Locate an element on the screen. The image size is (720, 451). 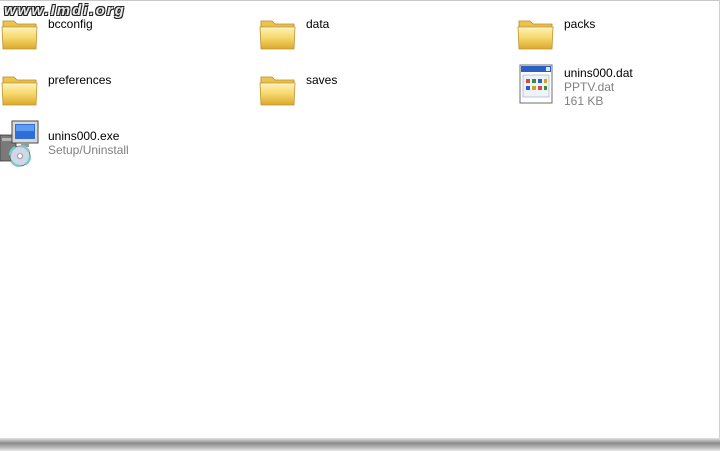
item-name: packs is located at coordinates (580, 24).